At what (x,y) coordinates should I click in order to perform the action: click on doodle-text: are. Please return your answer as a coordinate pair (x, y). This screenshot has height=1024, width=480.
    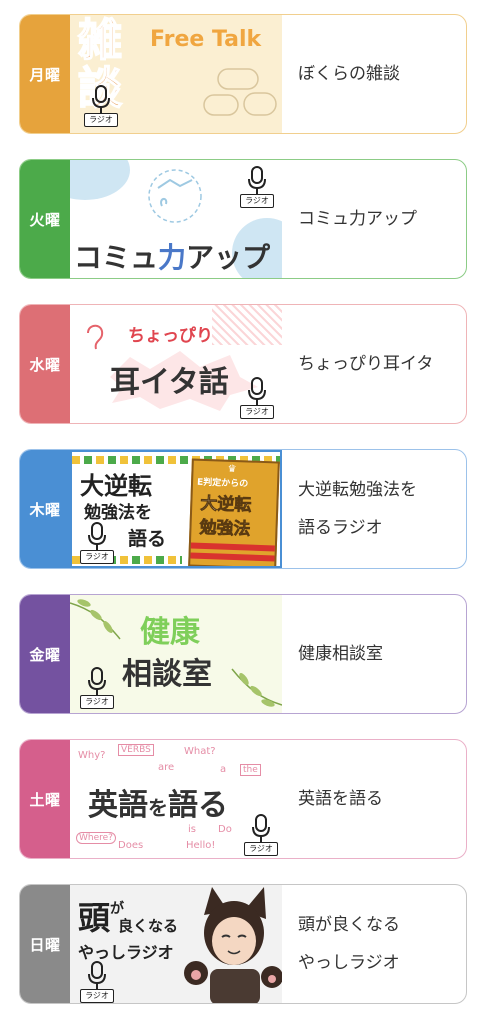
    Looking at the image, I should click on (166, 767).